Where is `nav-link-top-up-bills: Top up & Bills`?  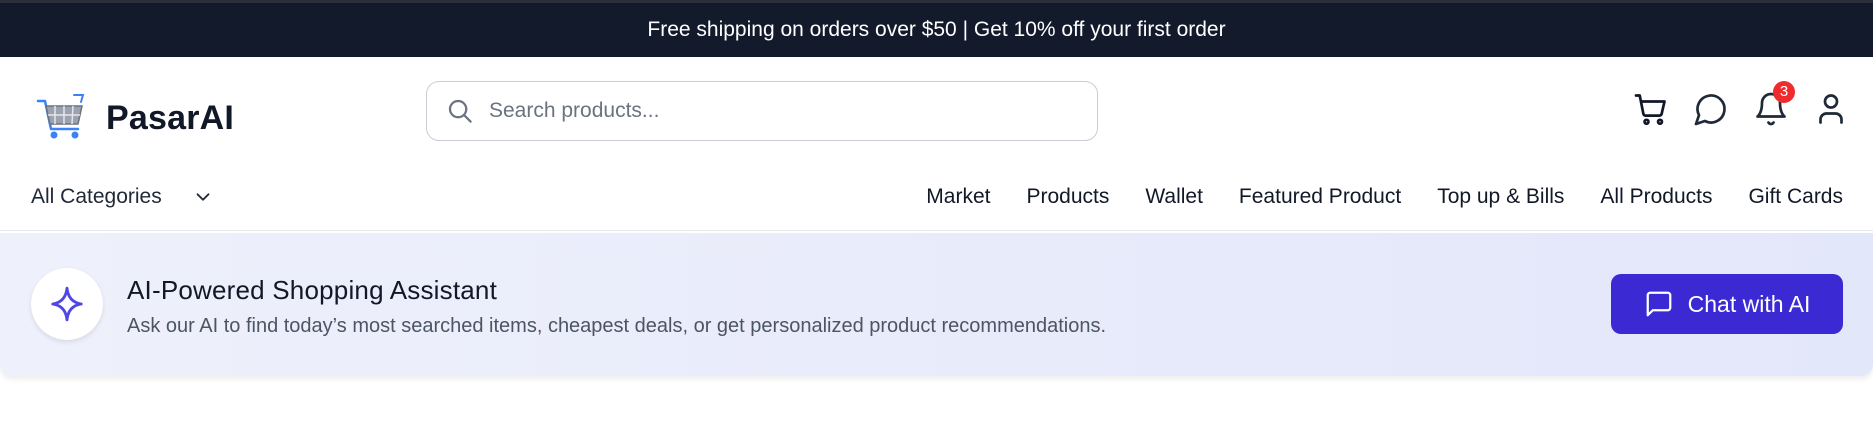 nav-link-top-up-bills: Top up & Bills is located at coordinates (1500, 197).